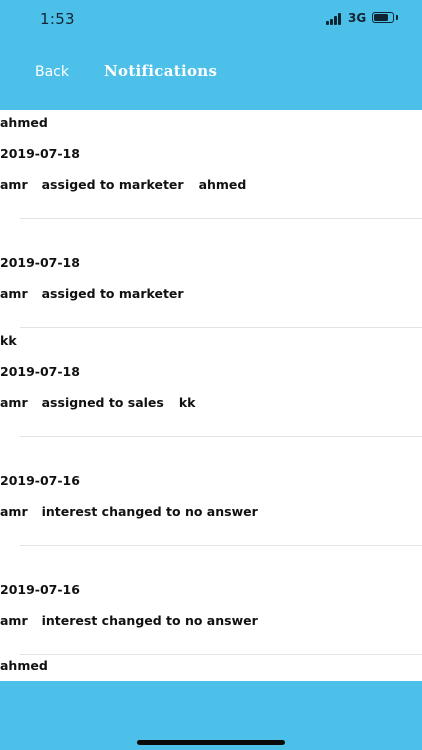 The width and height of the screenshot is (422, 750). I want to click on notification-item: 2019-07-18 amr assiged to marketer, so click(211, 273).